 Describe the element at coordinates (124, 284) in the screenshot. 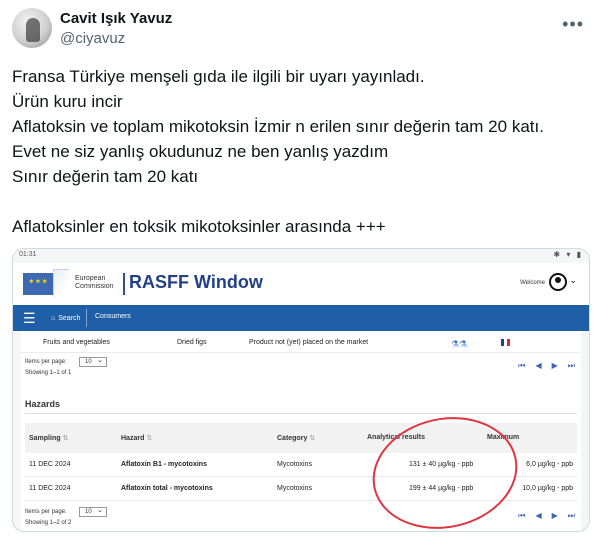

I see `header-divider` at that location.